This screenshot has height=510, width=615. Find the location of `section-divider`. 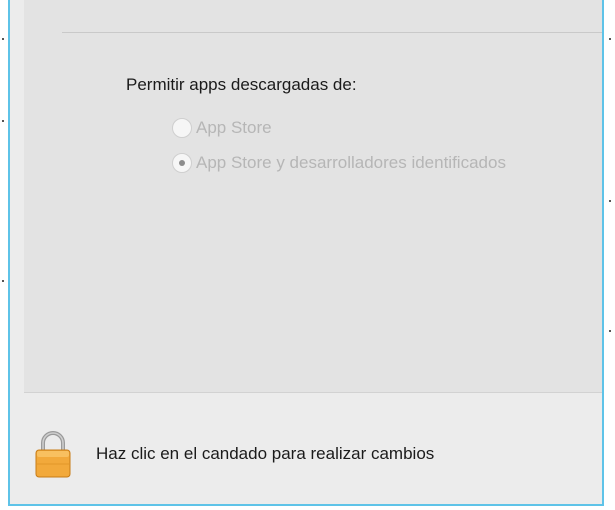

section-divider is located at coordinates (332, 32).